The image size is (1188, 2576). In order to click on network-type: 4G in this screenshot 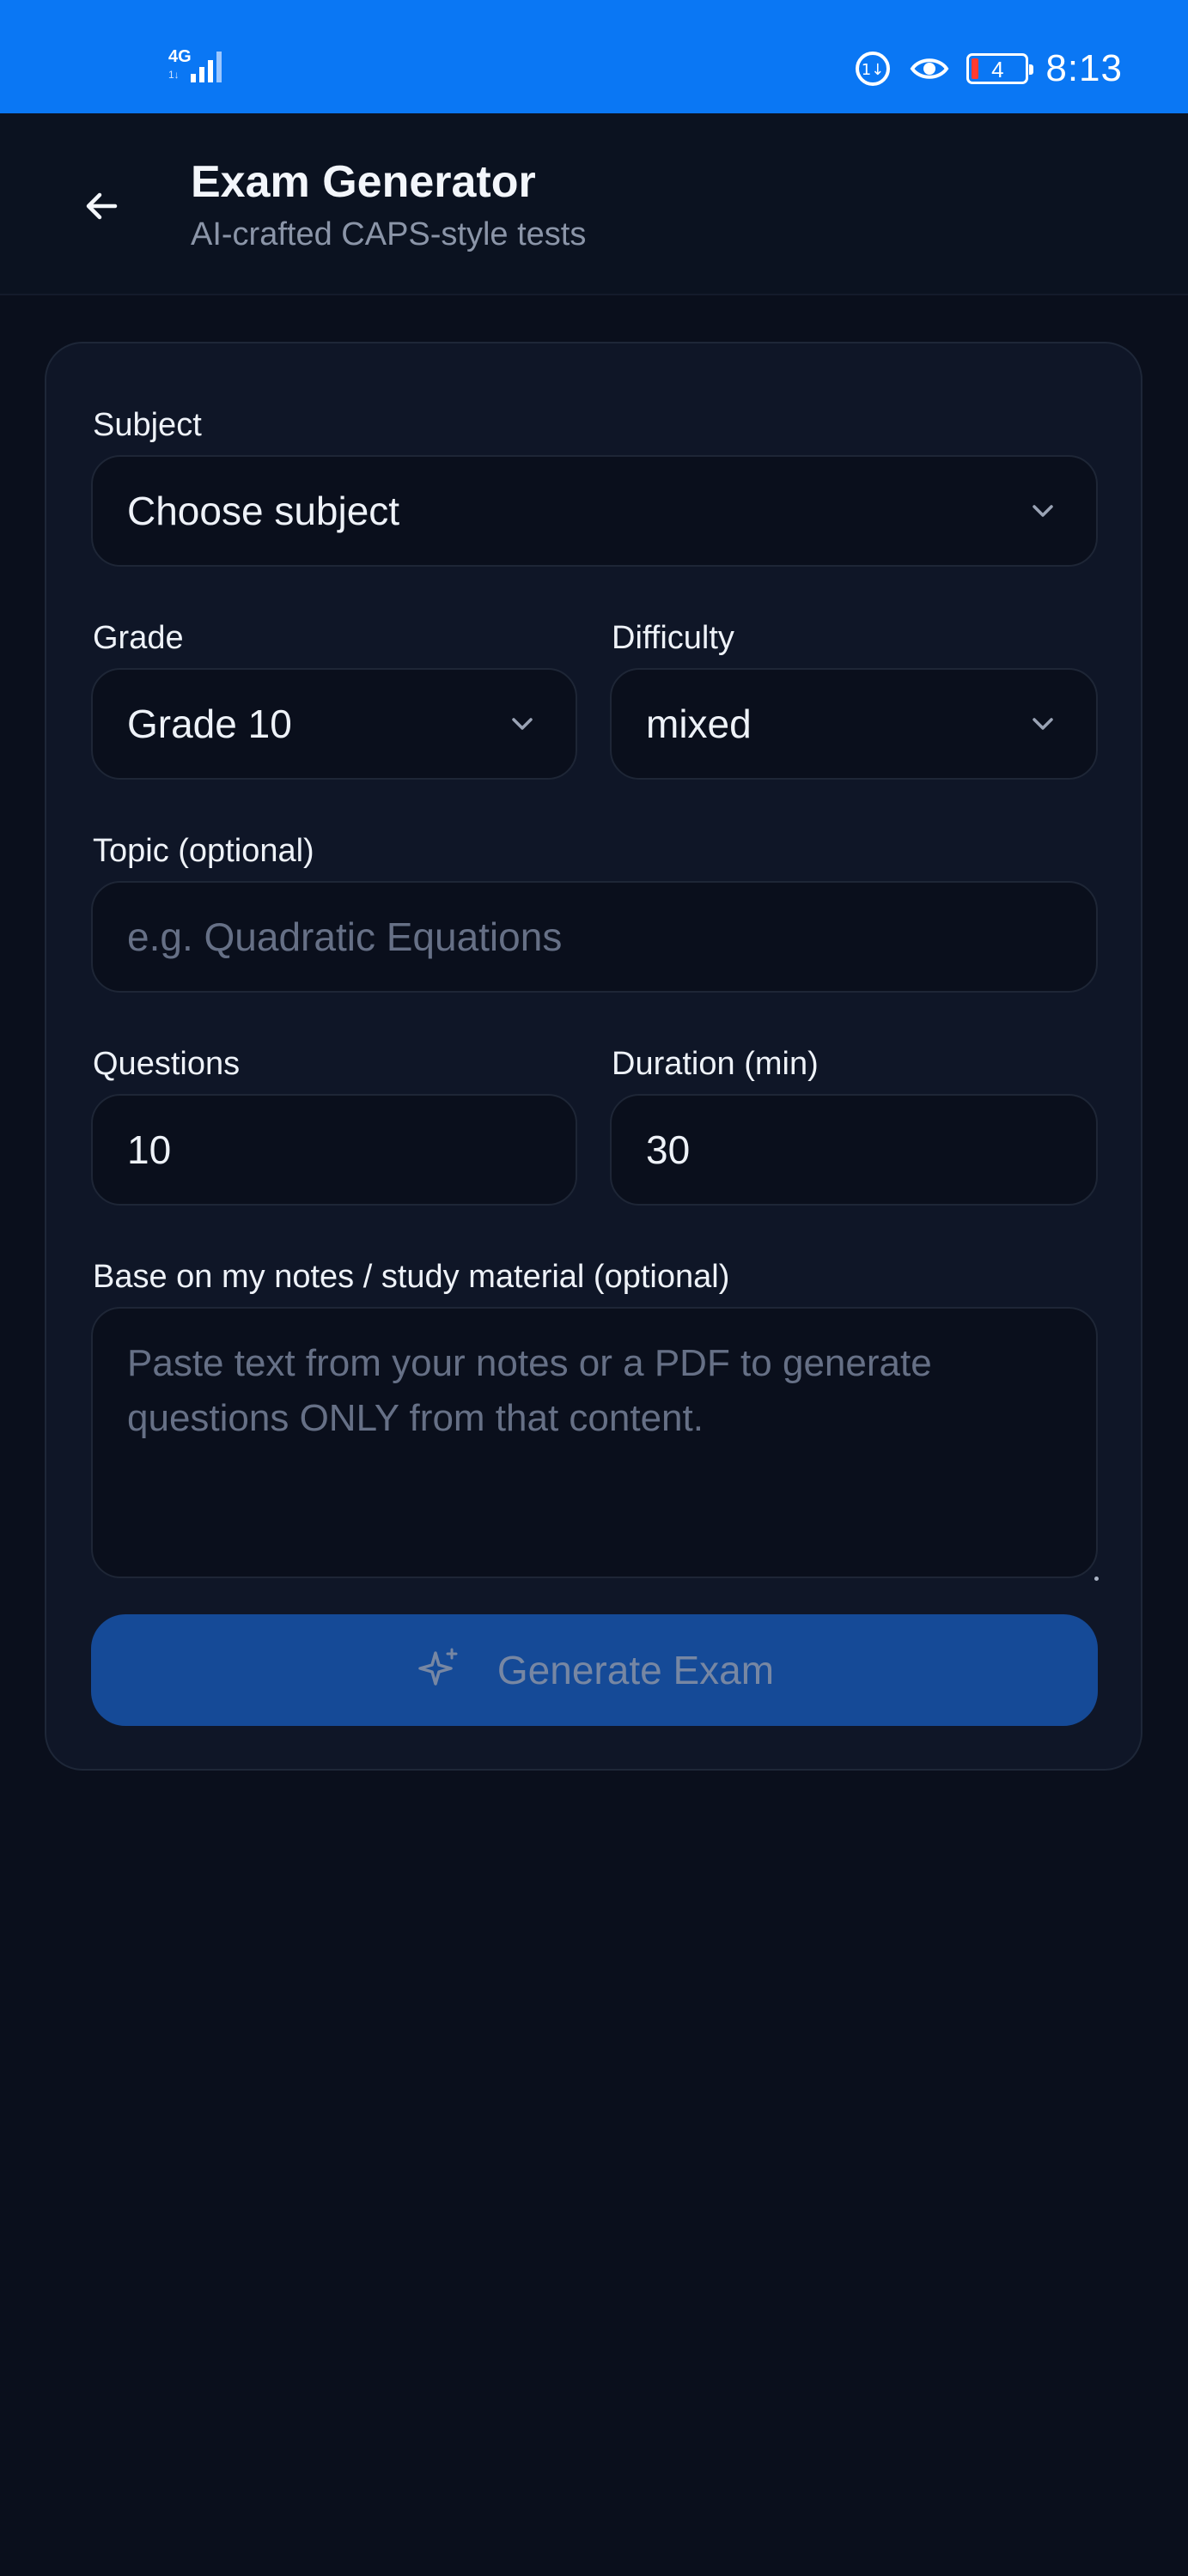, I will do `click(180, 56)`.